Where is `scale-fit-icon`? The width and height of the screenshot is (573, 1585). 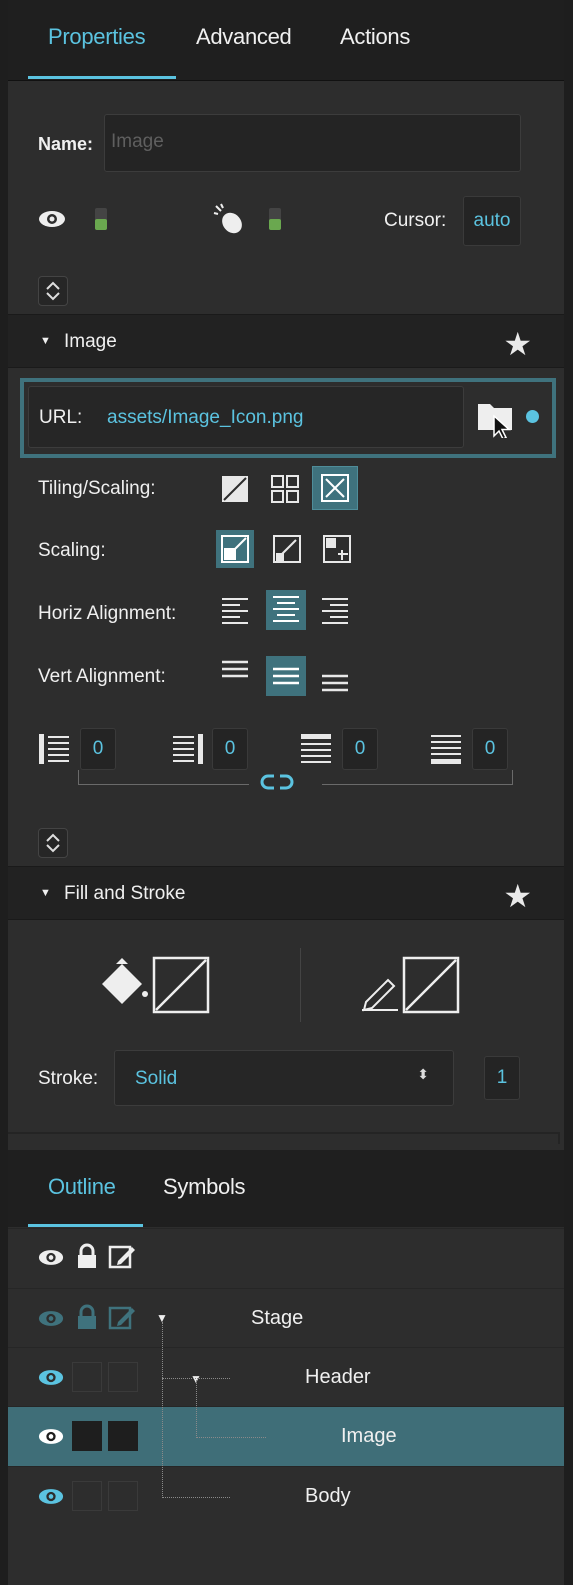 scale-fit-icon is located at coordinates (335, 488).